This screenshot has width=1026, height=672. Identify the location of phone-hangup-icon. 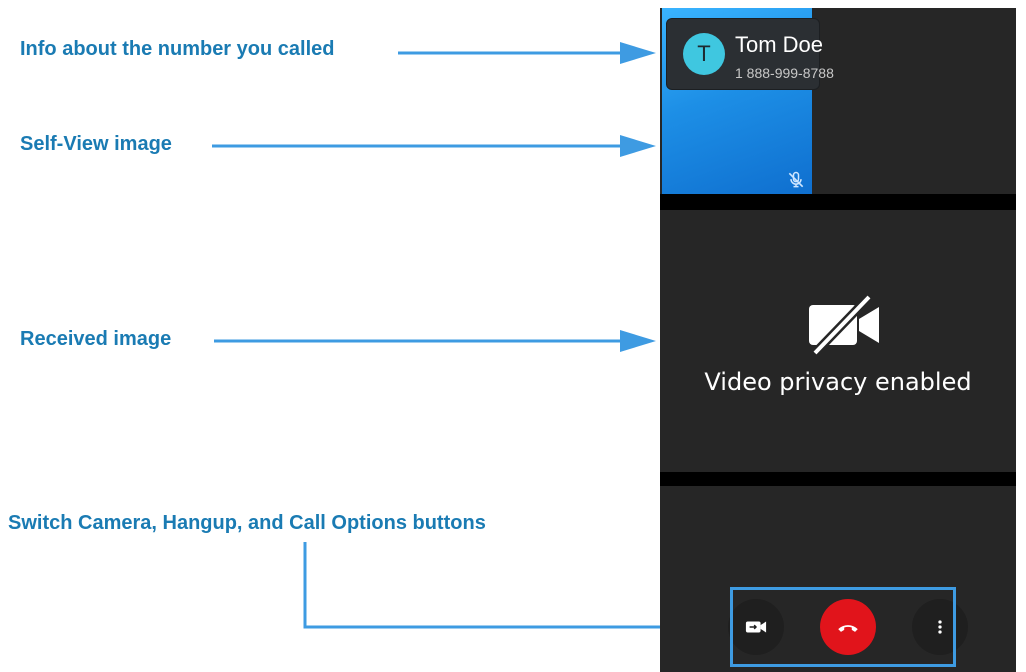
(848, 628).